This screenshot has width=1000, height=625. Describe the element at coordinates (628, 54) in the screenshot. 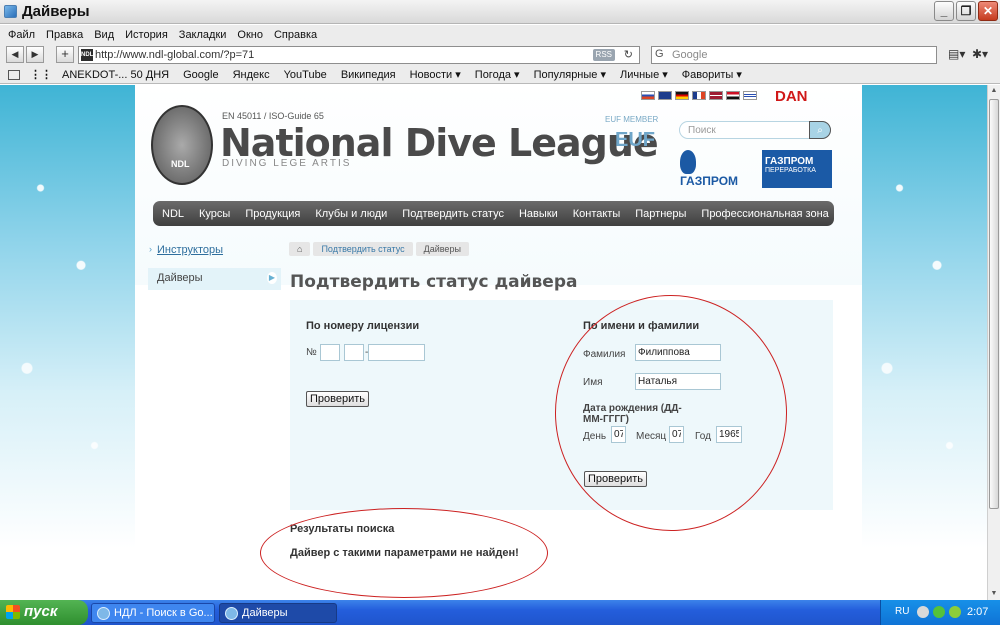

I see `reload-icon: ↻` at that location.